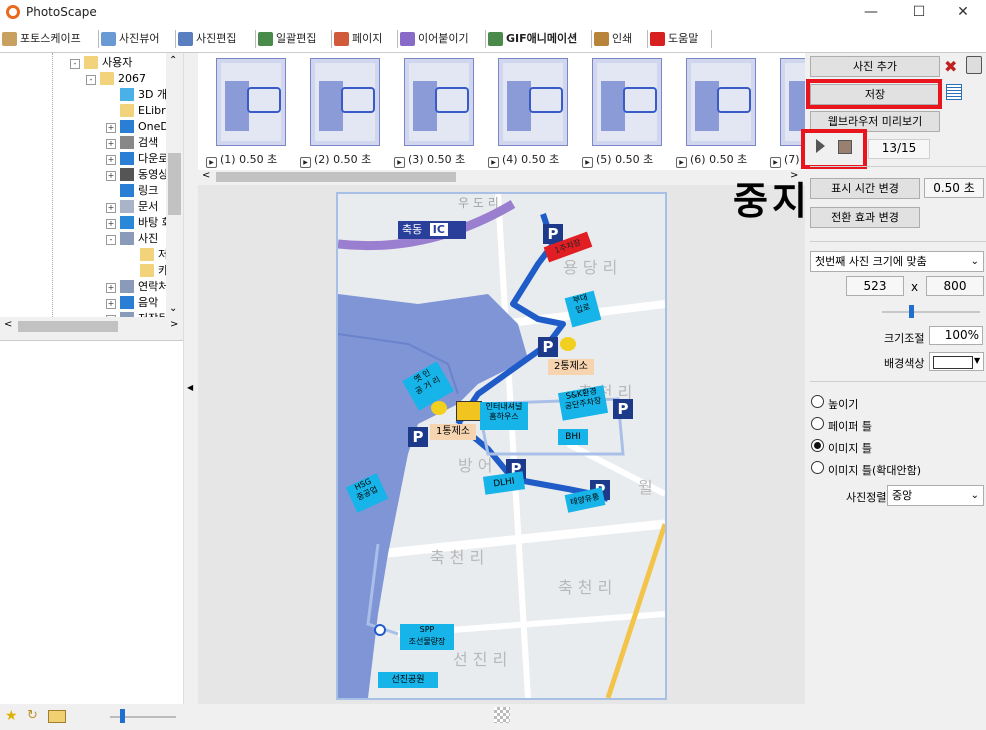 This screenshot has height=730, width=986. Describe the element at coordinates (620, 39) in the screenshot. I see `tab-item: 인쇄` at that location.